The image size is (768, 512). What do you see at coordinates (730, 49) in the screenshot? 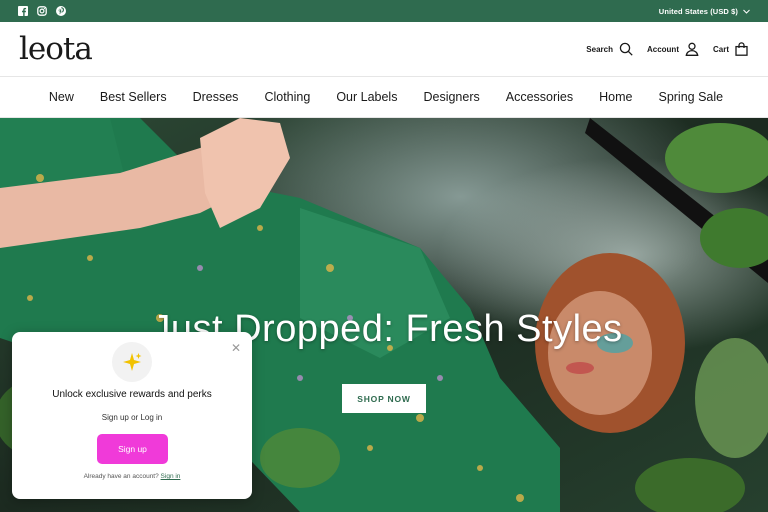
I see `cart-button: Cart` at bounding box center [730, 49].